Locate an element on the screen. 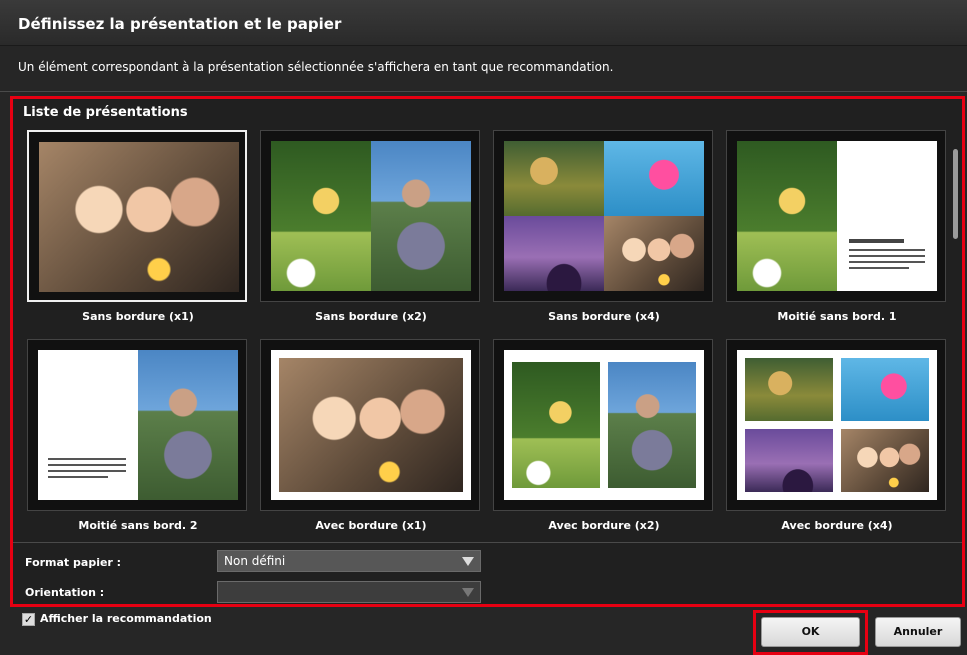  layout-item-sans-bordure-x2: Sans bordure (x2) is located at coordinates (371, 234).